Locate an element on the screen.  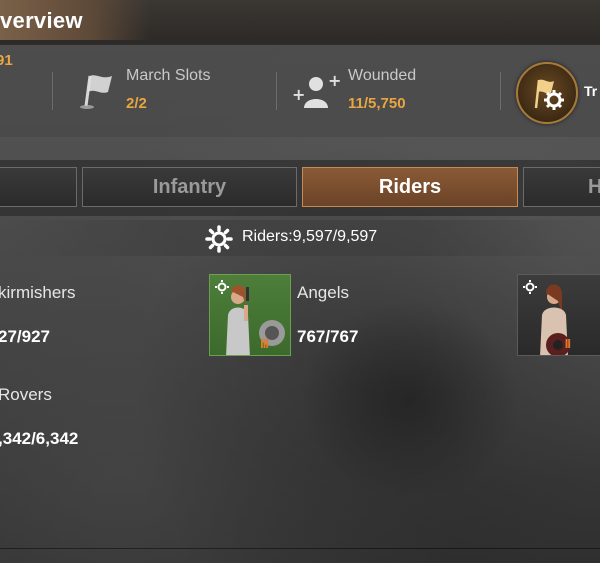
tab-infantry: Infantry is located at coordinates (189, 187).